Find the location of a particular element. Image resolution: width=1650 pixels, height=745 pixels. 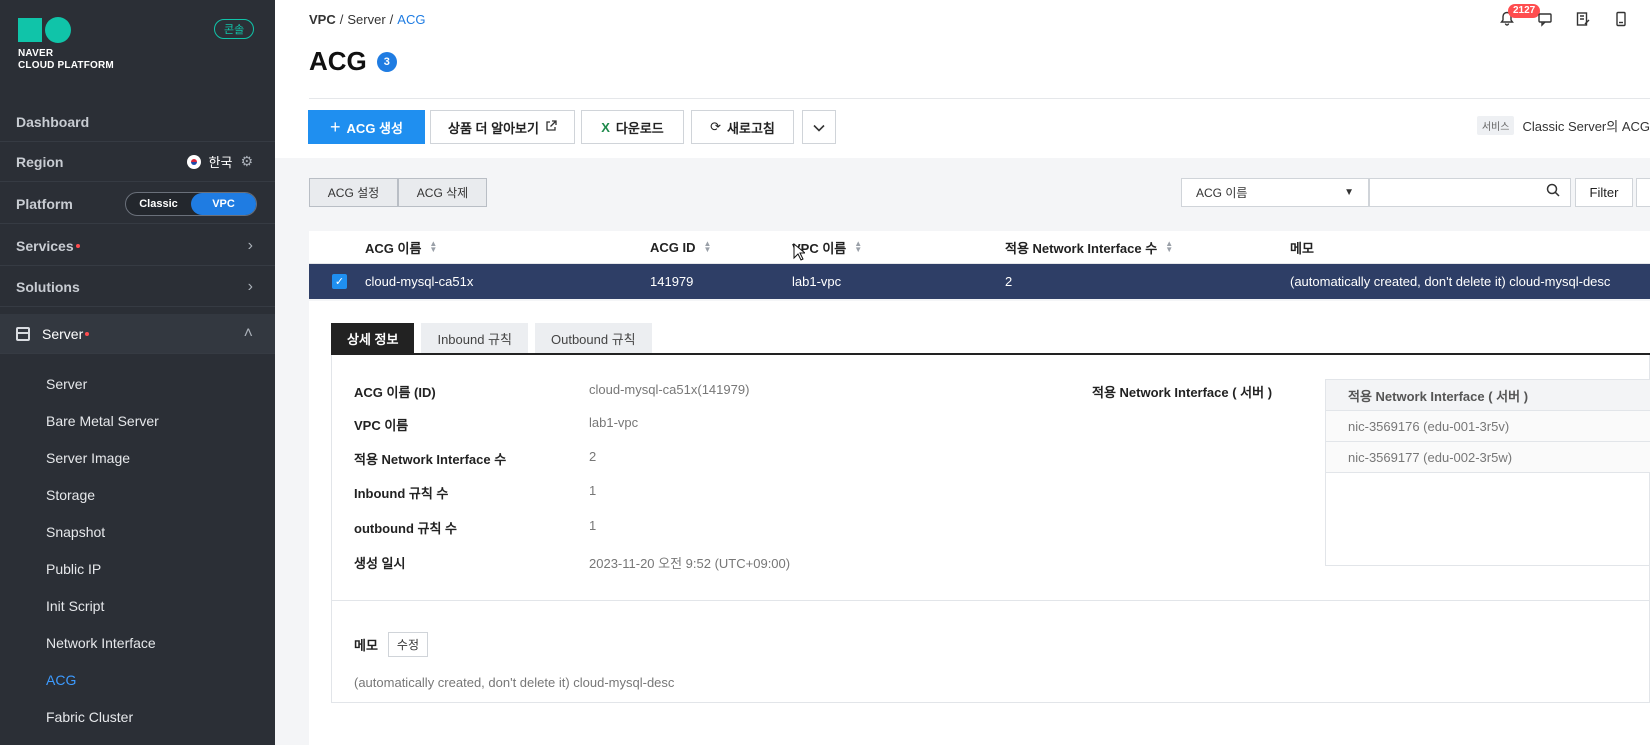

plus-icon: + is located at coordinates (335, 126).